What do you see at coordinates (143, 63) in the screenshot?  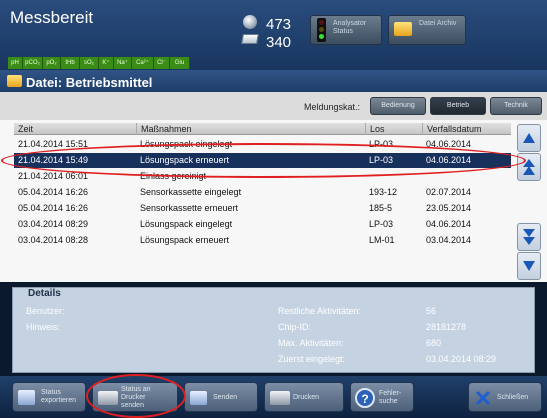 I see `param-tab-ca: Ca²⁺` at bounding box center [143, 63].